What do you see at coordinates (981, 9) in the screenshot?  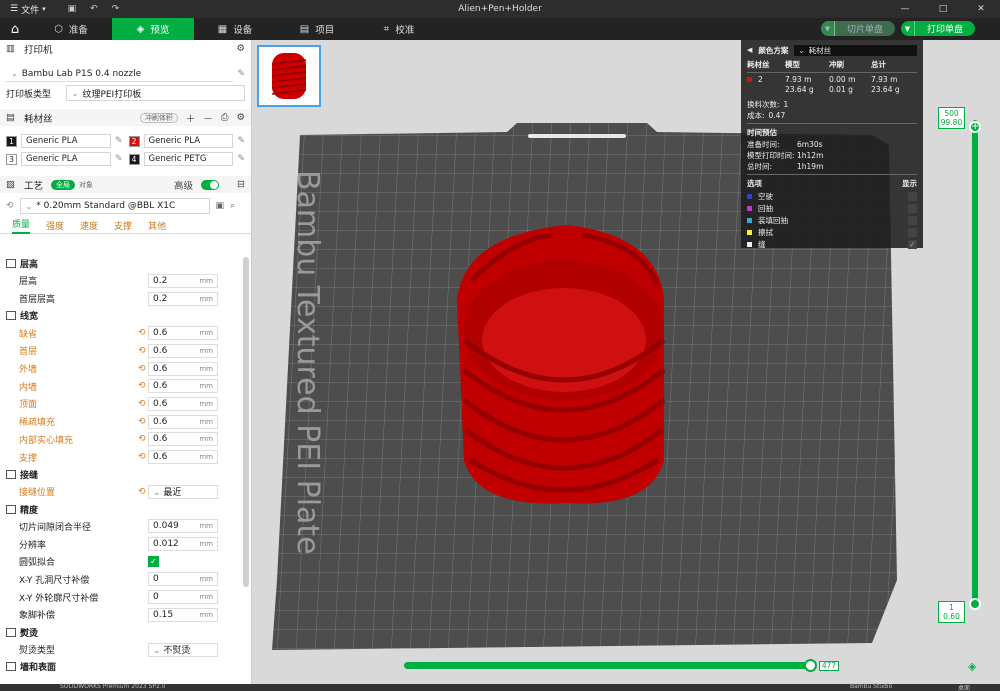 I see `close-icon: ✕` at bounding box center [981, 9].